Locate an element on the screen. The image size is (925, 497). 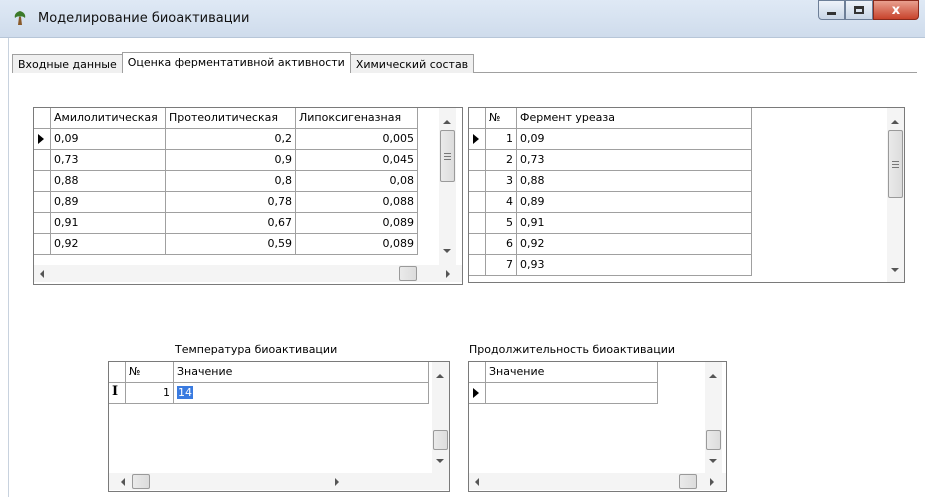
column-header-urease: Фермент уреаза is located at coordinates (634, 118).